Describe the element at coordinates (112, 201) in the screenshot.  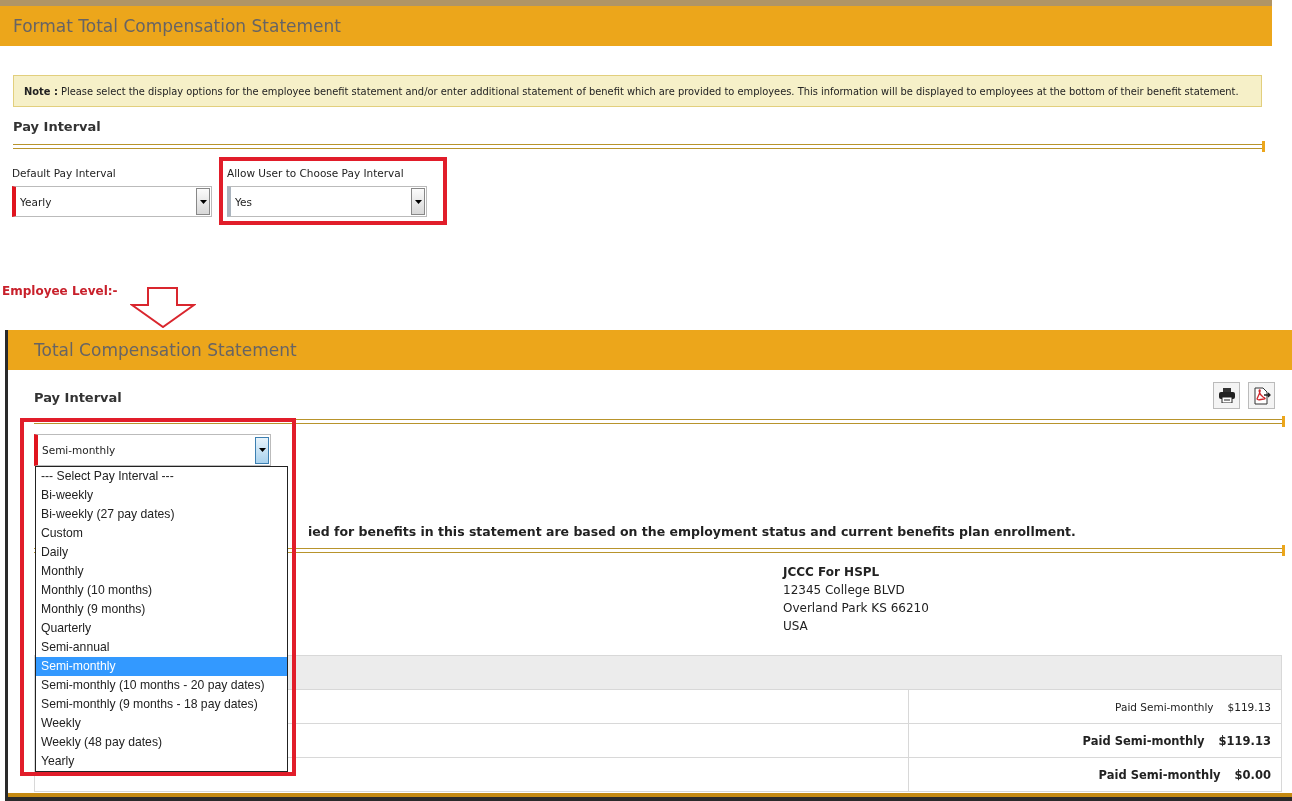
I see `dropdown: Yearly` at that location.